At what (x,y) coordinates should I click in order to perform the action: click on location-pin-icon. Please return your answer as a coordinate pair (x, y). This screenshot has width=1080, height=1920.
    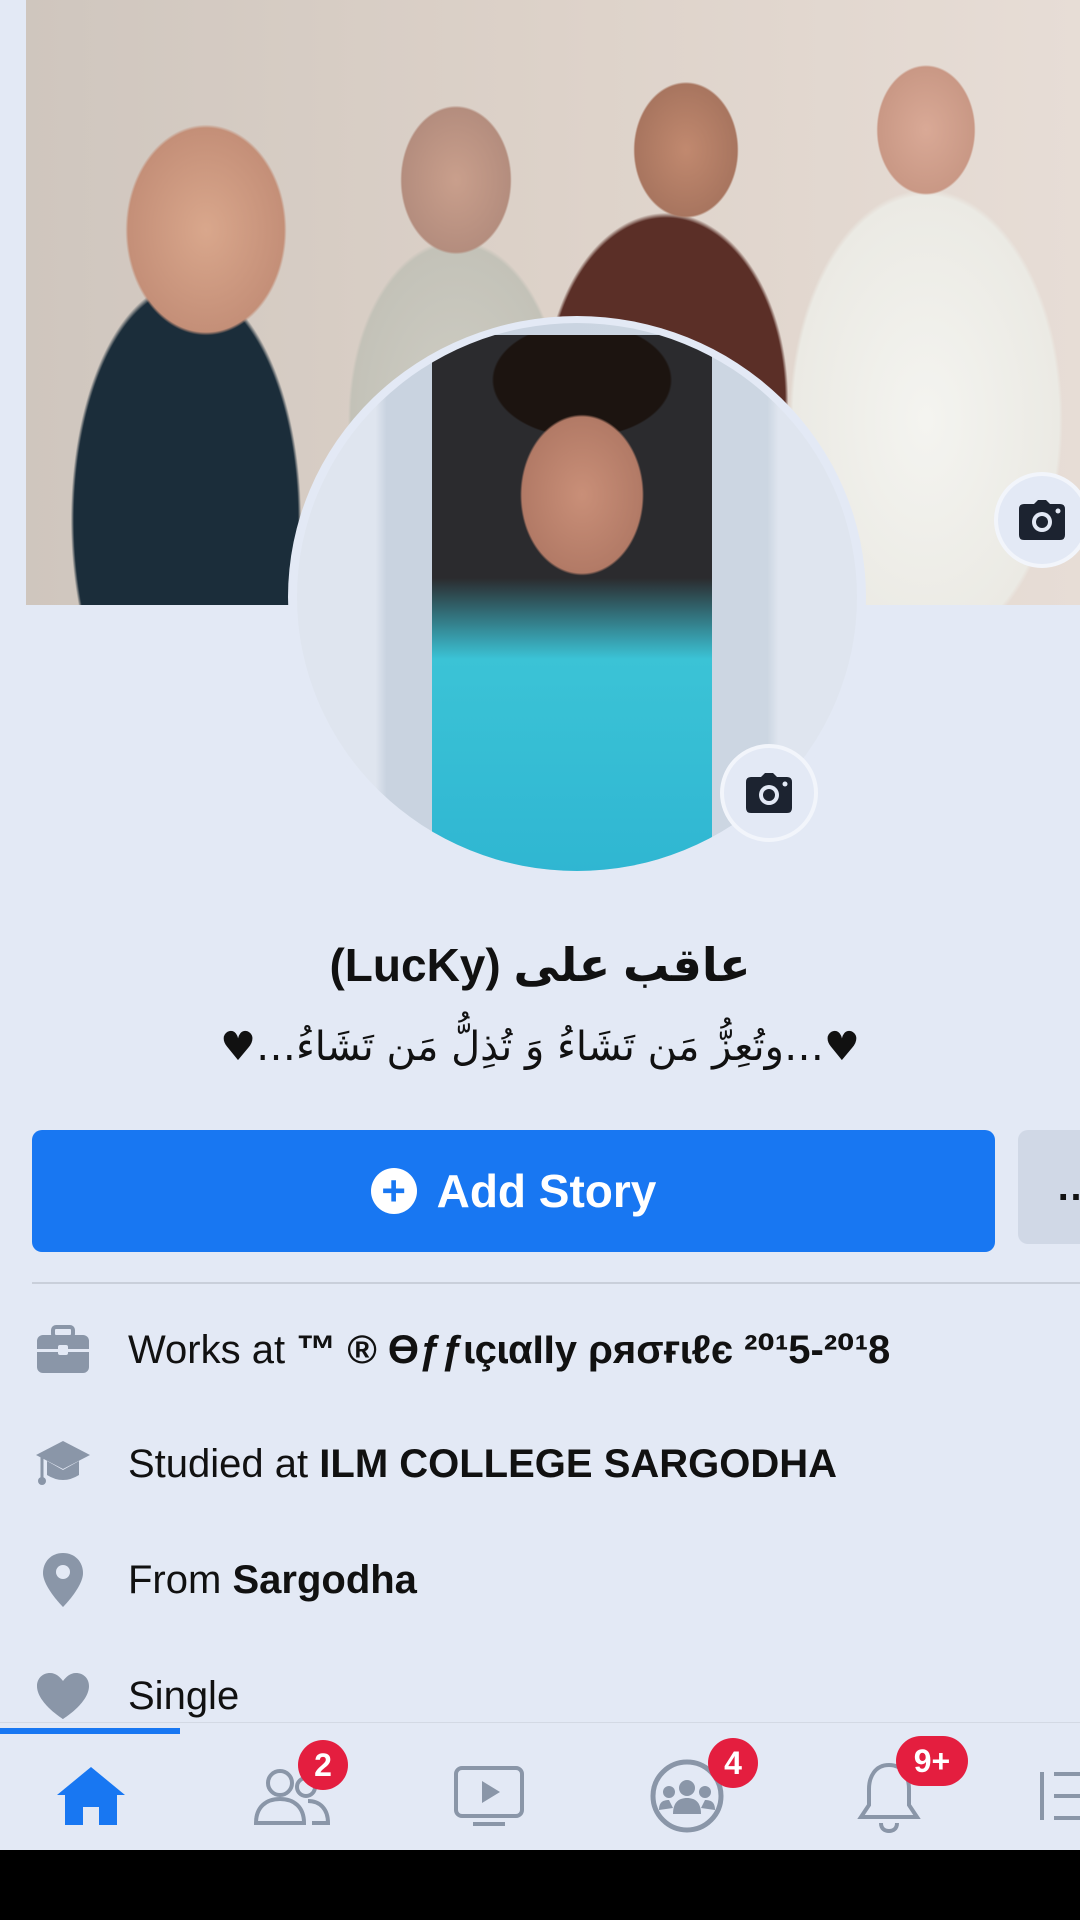
    Looking at the image, I should click on (63, 1580).